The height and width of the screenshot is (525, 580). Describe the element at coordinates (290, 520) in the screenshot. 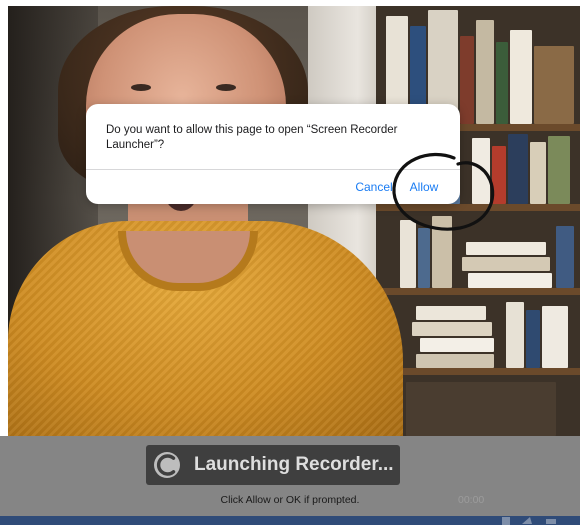

I see `bottom-toolbar-strip` at that location.